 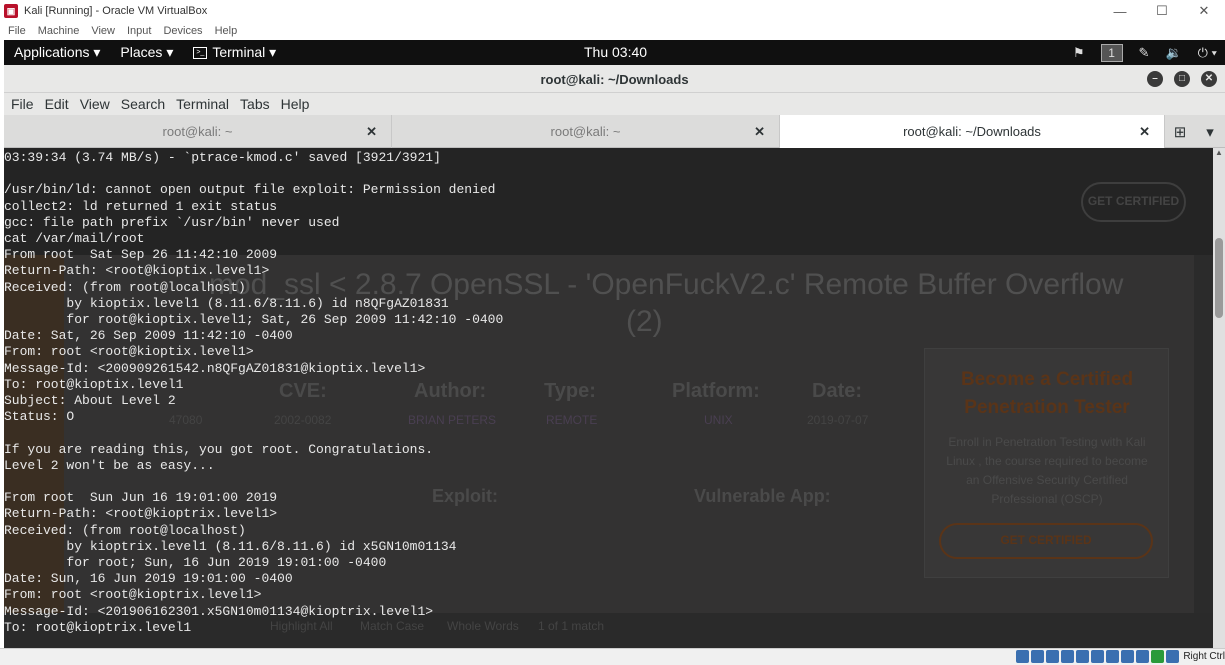 I want to click on terminal-headerbar: root@kali: ~/Downloads – □ ✕, so click(x=614, y=79).